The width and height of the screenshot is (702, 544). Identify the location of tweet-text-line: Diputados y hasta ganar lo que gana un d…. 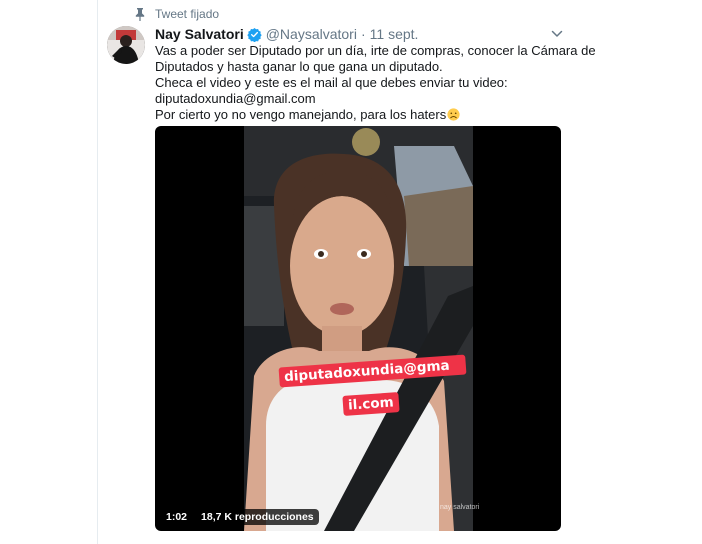
(299, 66).